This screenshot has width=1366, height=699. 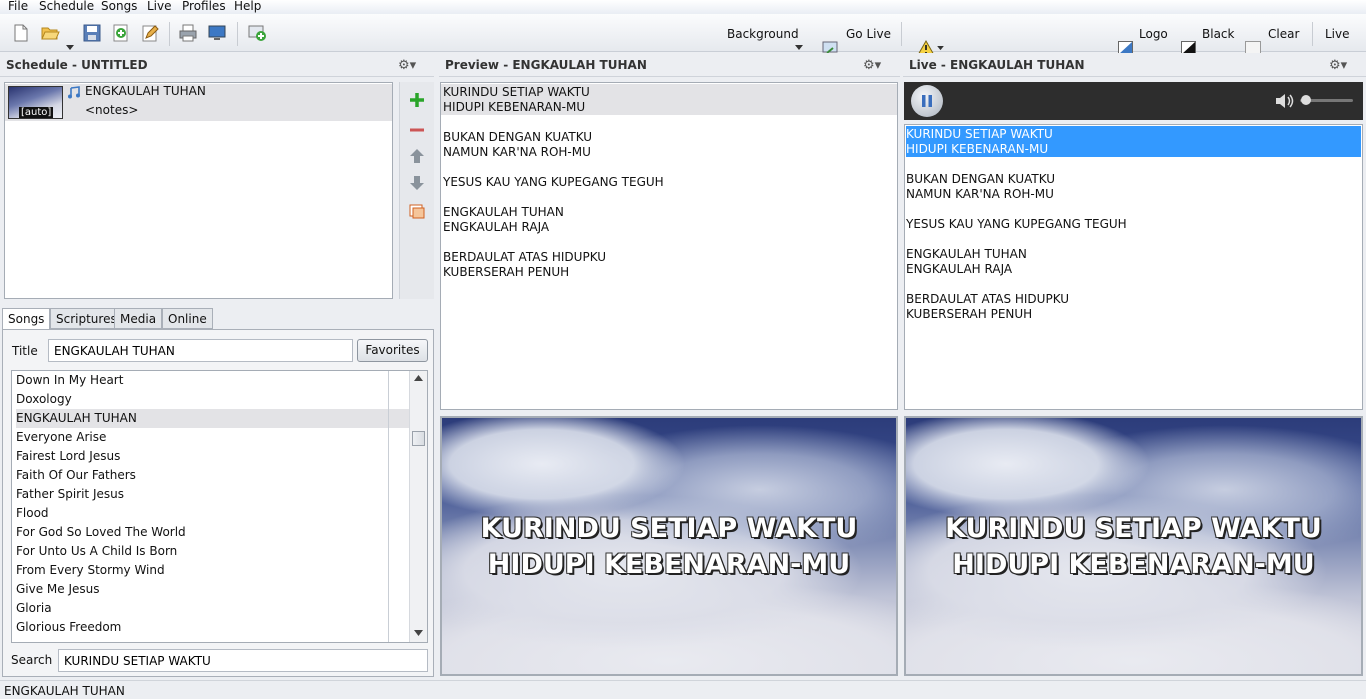 I want to click on live-title: Live - ENGKAULAH TUHAN, so click(x=997, y=65).